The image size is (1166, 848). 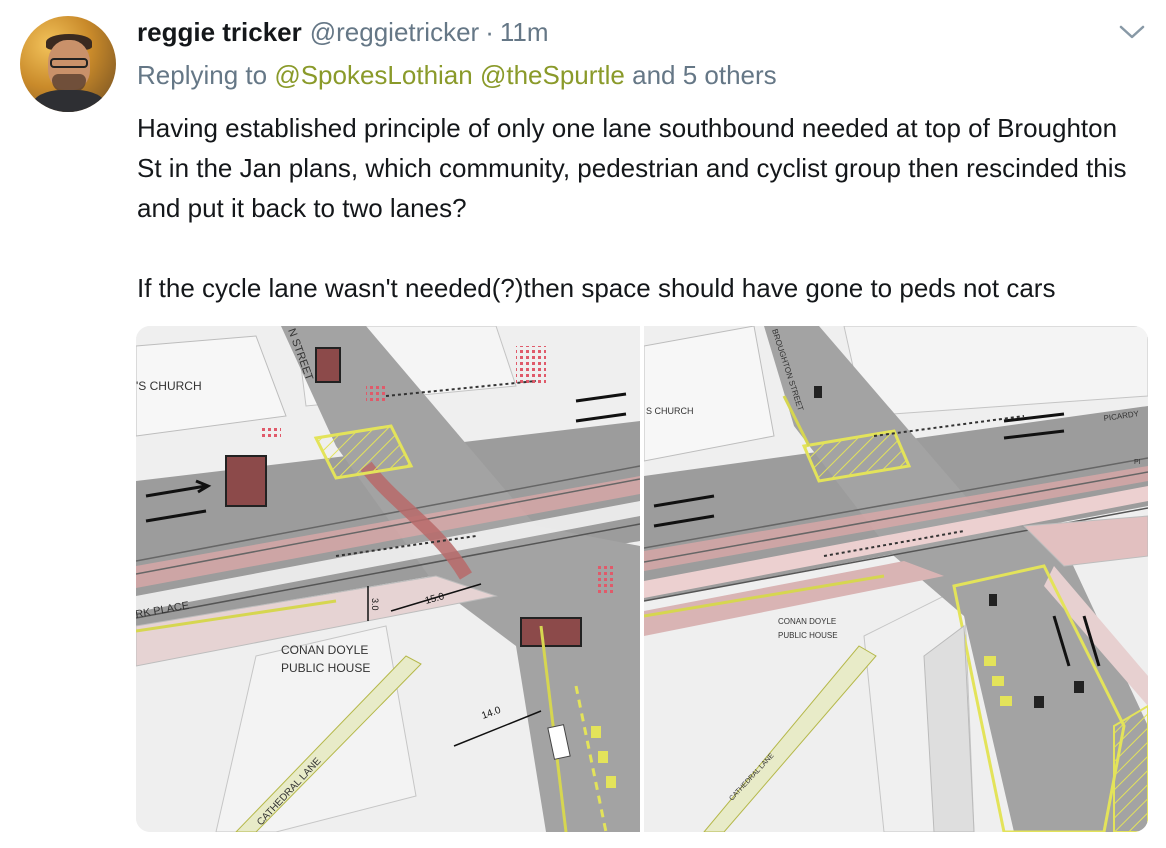 I want to click on reply-others-link: and 5 others, so click(x=704, y=75).